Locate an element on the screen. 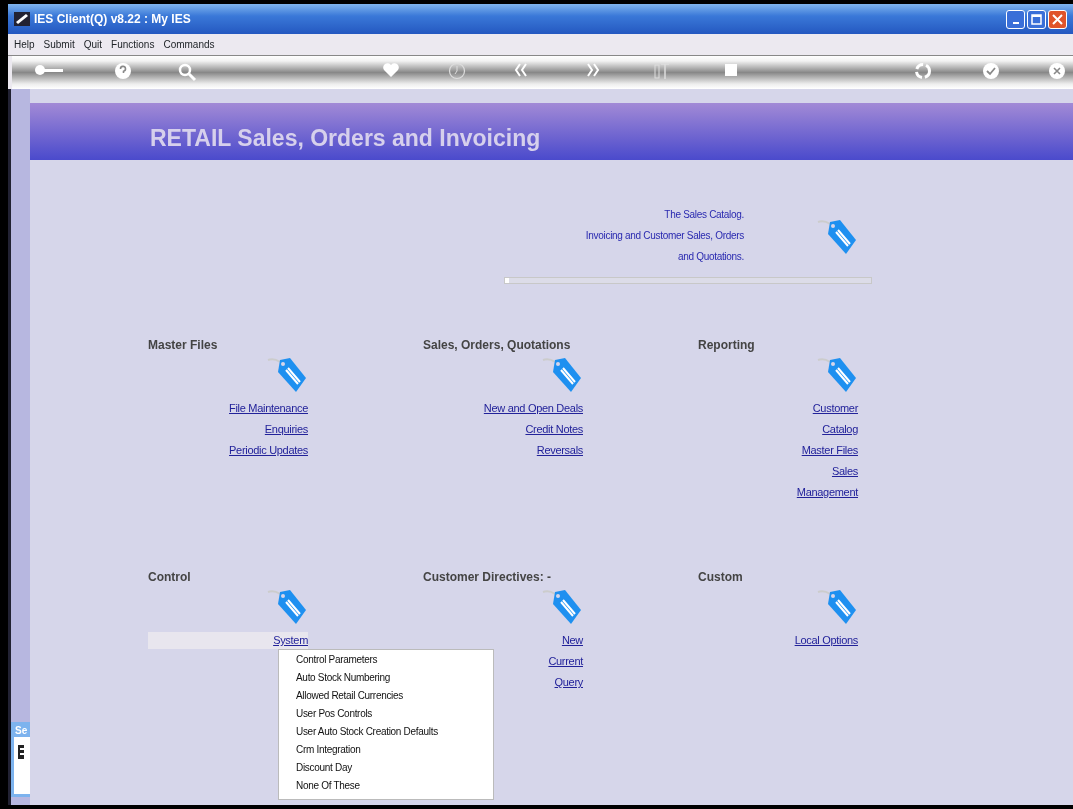  section-heading: Master Files is located at coordinates (183, 345).